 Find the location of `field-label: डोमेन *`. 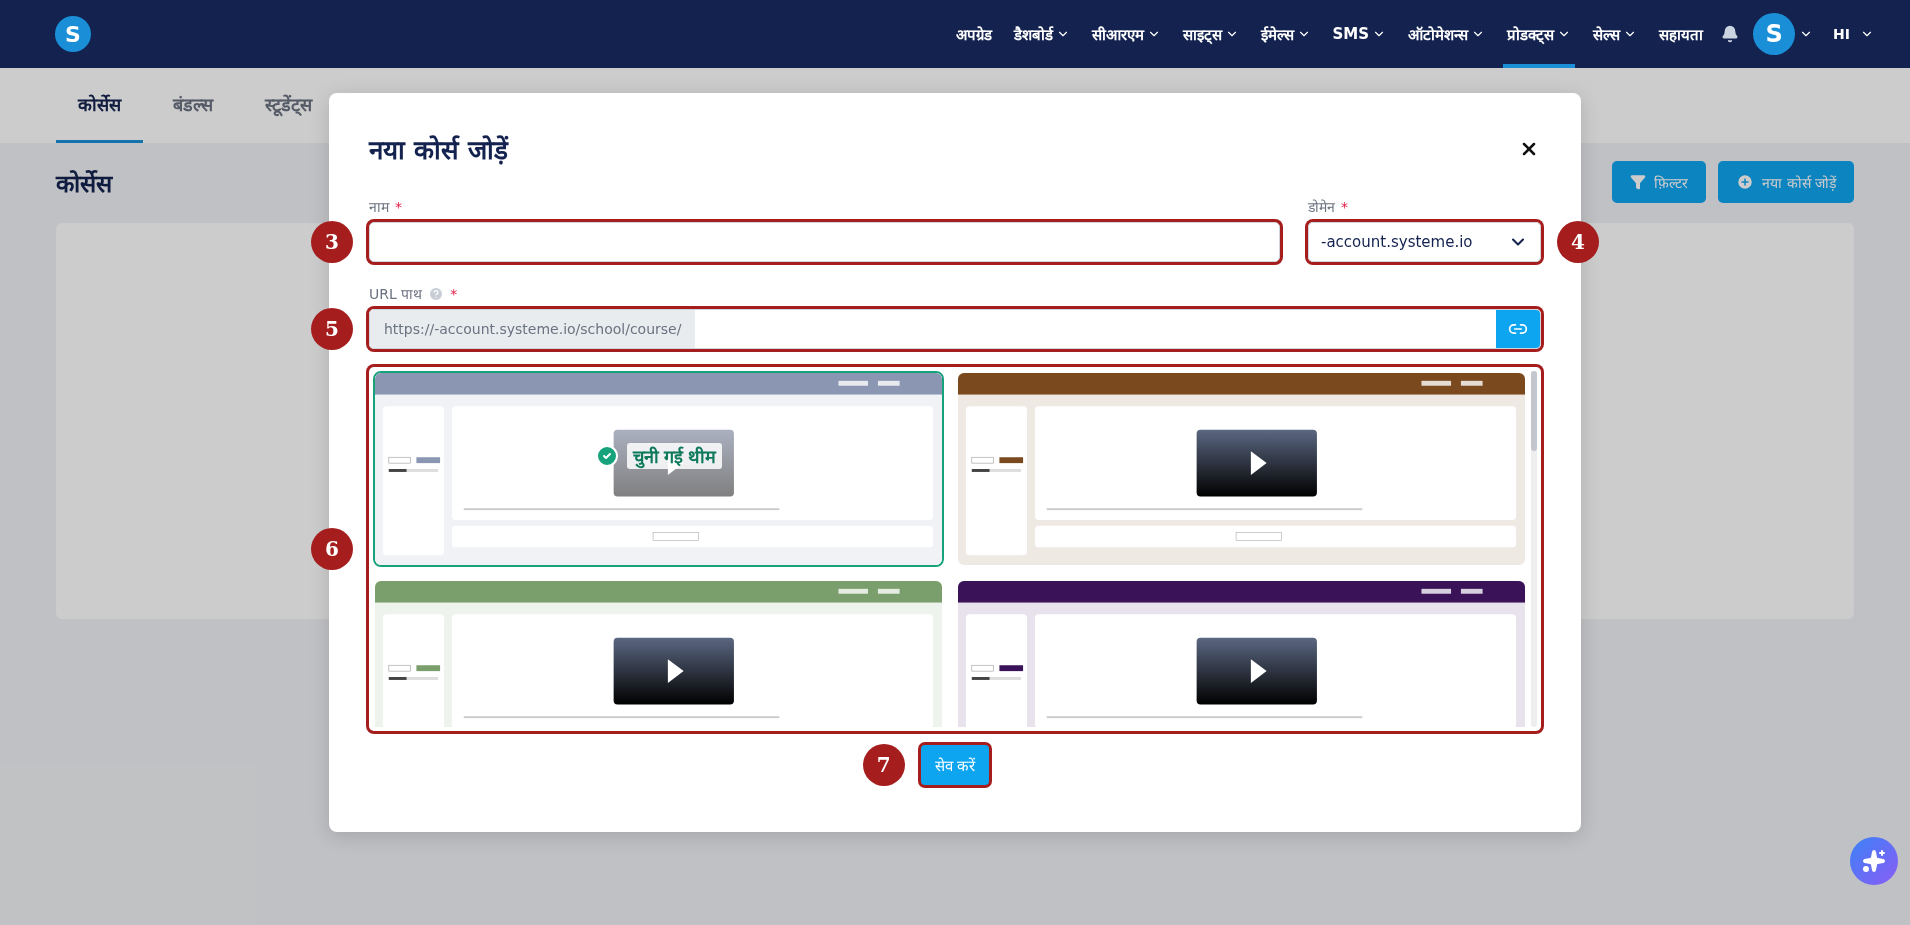

field-label: डोमेन * is located at coordinates (1328, 206).